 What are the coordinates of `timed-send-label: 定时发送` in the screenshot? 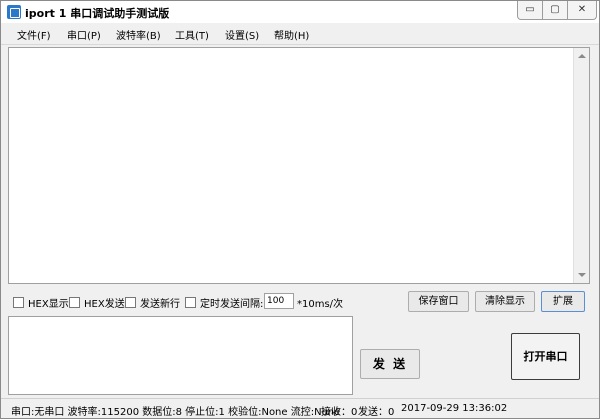 It's located at (220, 304).